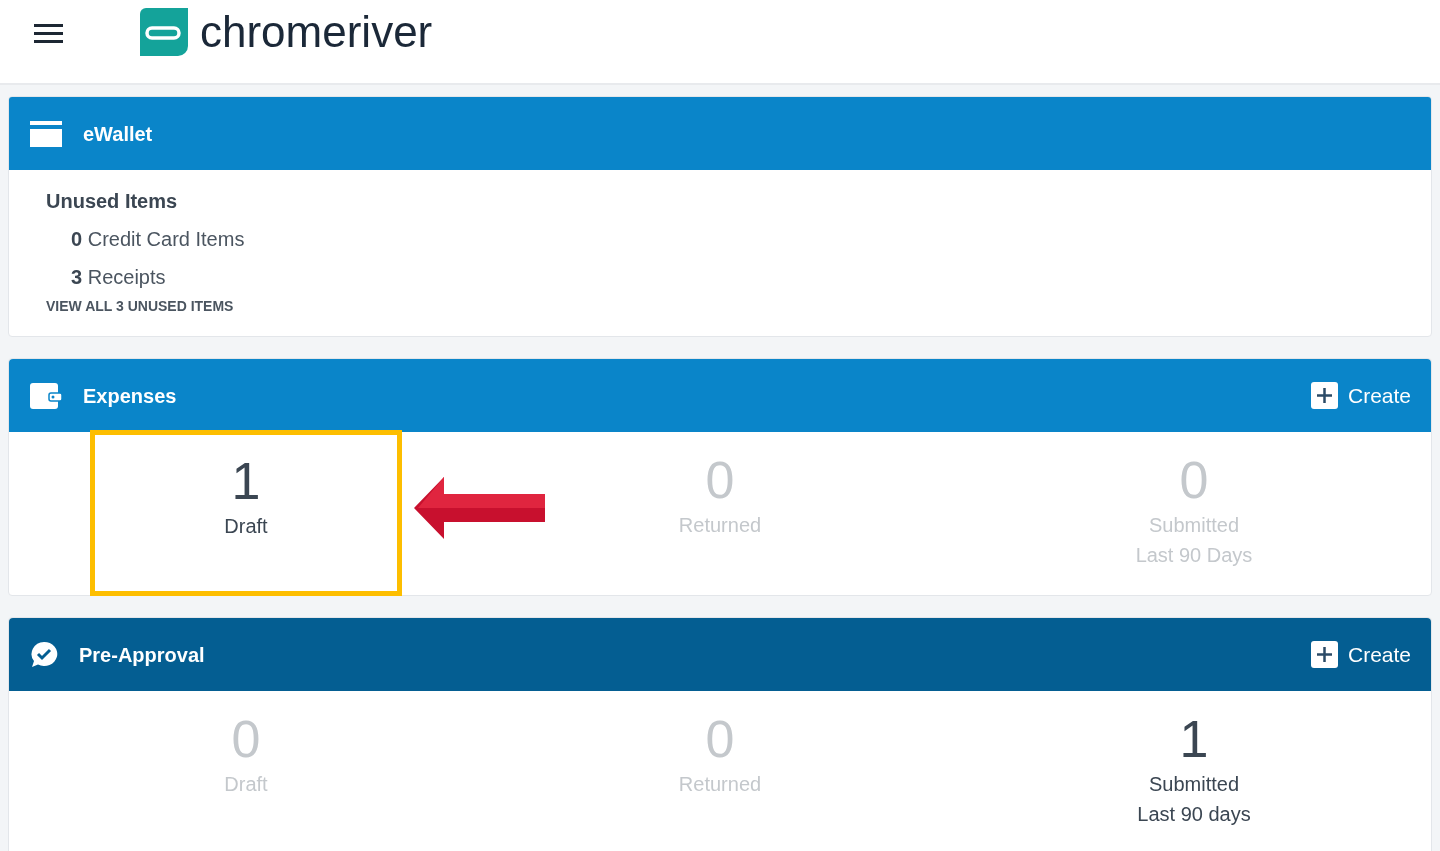 The height and width of the screenshot is (851, 1440). What do you see at coordinates (140, 306) in the screenshot?
I see `view-all-link: VIEW ALL 3 UNUSED ITEMS` at bounding box center [140, 306].